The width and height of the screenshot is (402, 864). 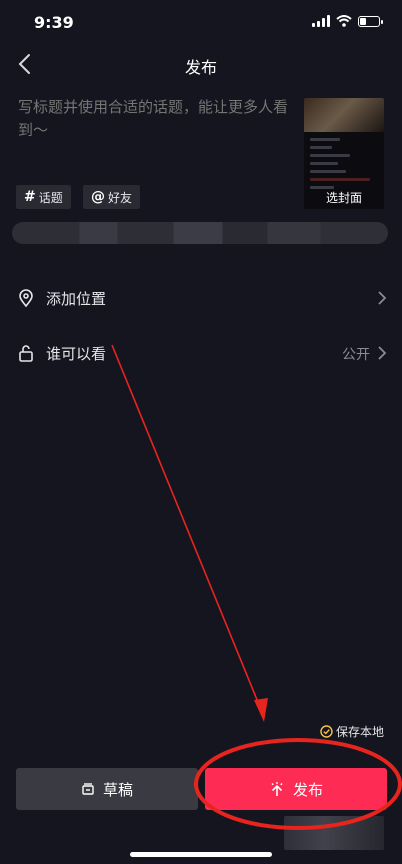 What do you see at coordinates (307, 789) in the screenshot?
I see `publish-label: 发布` at bounding box center [307, 789].